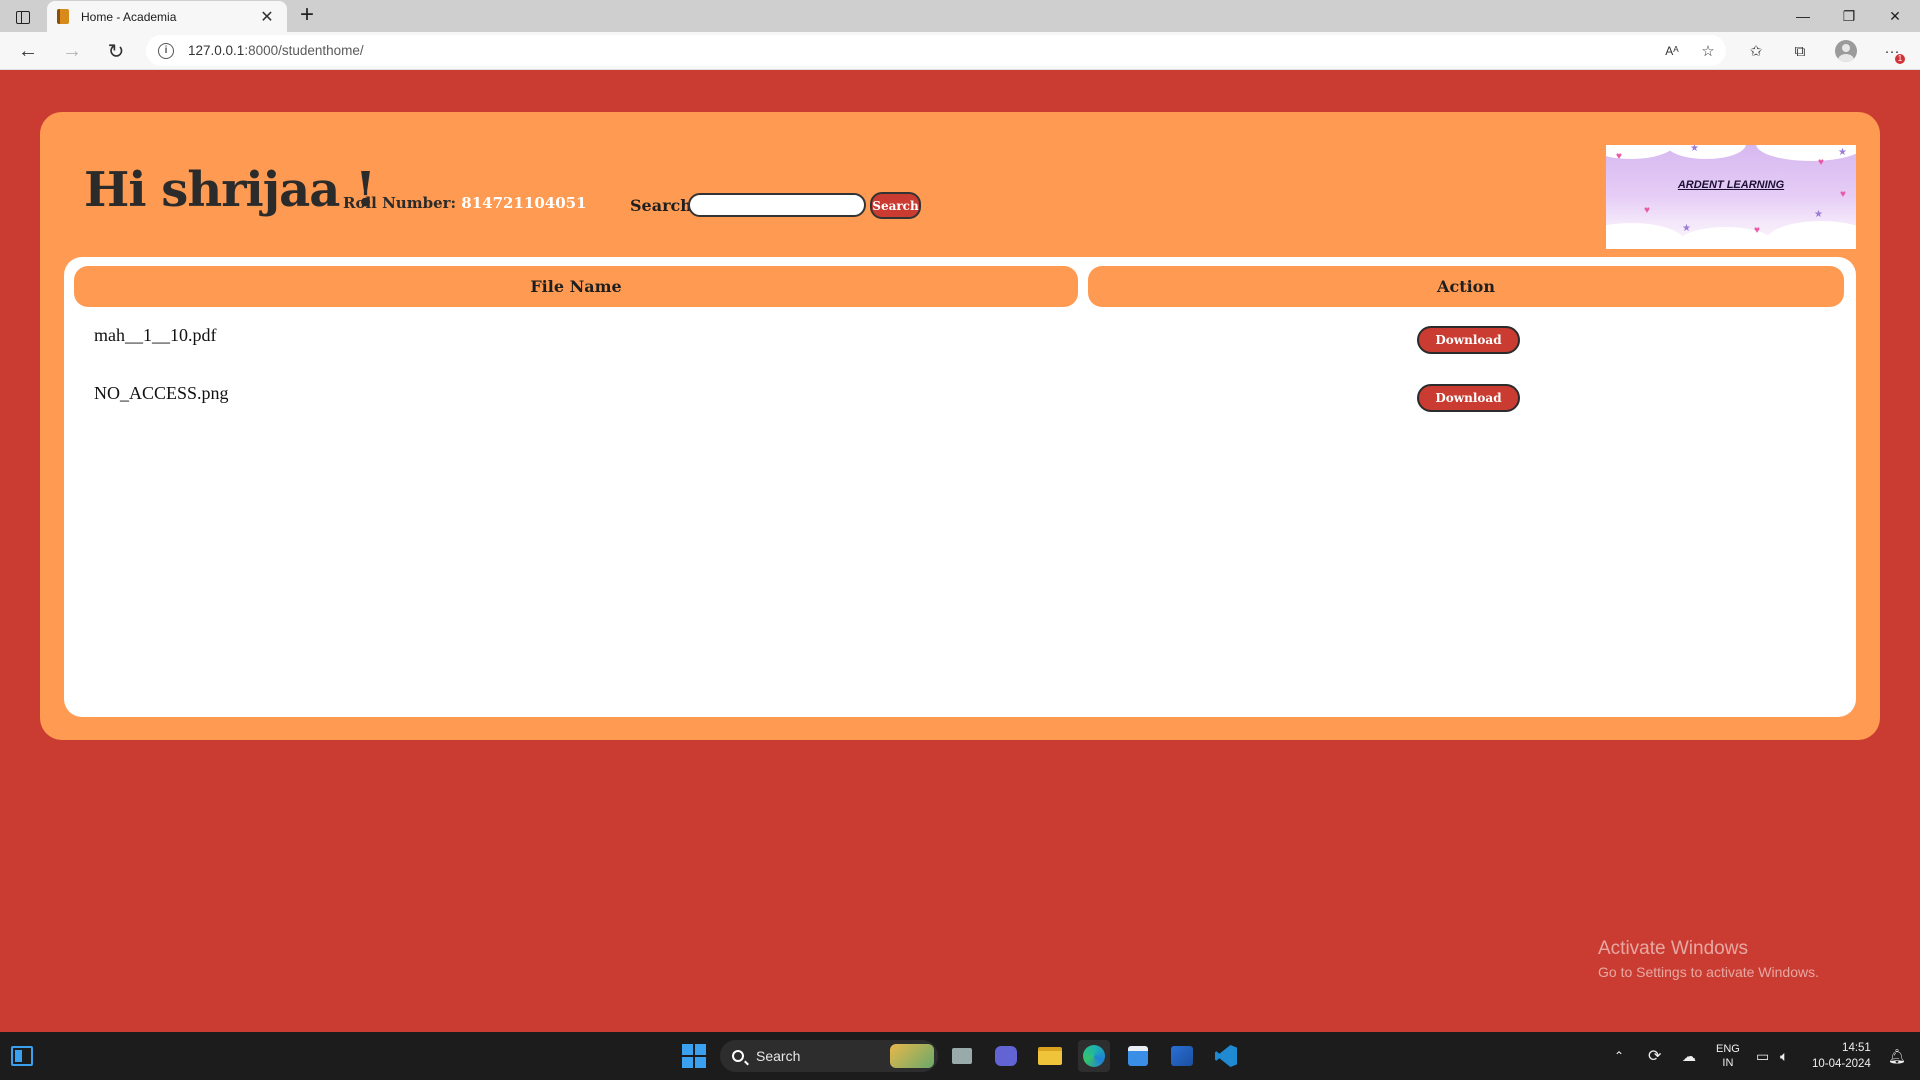  What do you see at coordinates (778, 1056) in the screenshot?
I see `taskbar-search-label: Search` at bounding box center [778, 1056].